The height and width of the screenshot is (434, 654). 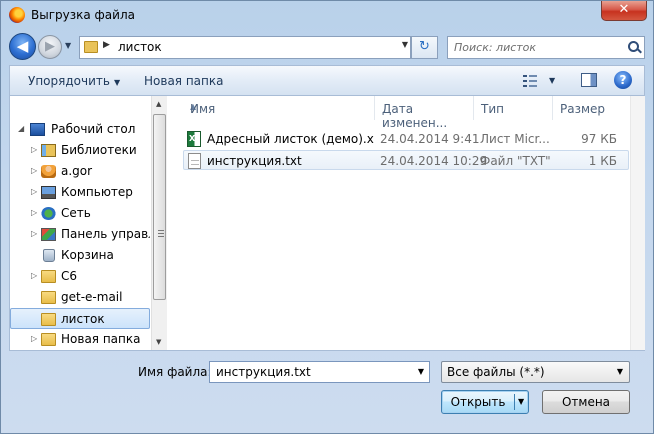 What do you see at coordinates (140, 47) in the screenshot?
I see `breadcrumb-segment: листок` at bounding box center [140, 47].